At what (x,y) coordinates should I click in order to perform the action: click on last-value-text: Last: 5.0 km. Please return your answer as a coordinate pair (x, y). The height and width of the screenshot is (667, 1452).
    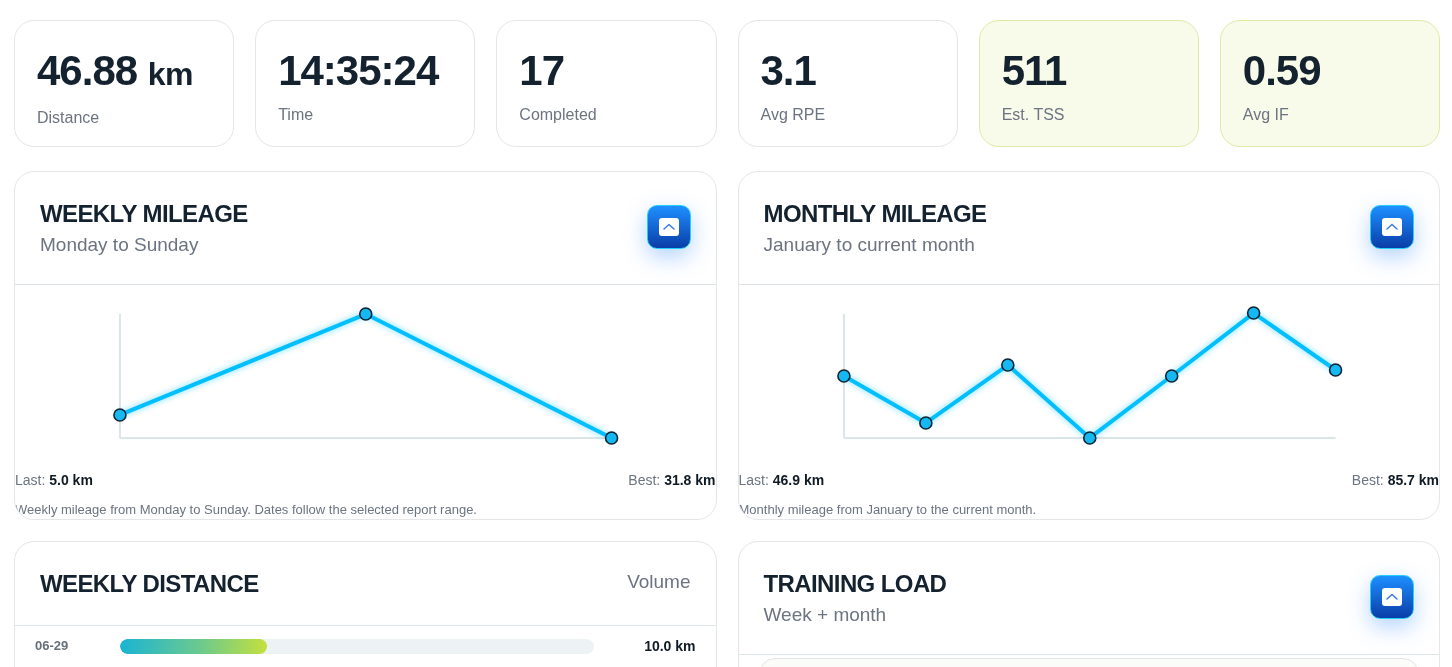
    Looking at the image, I should click on (54, 480).